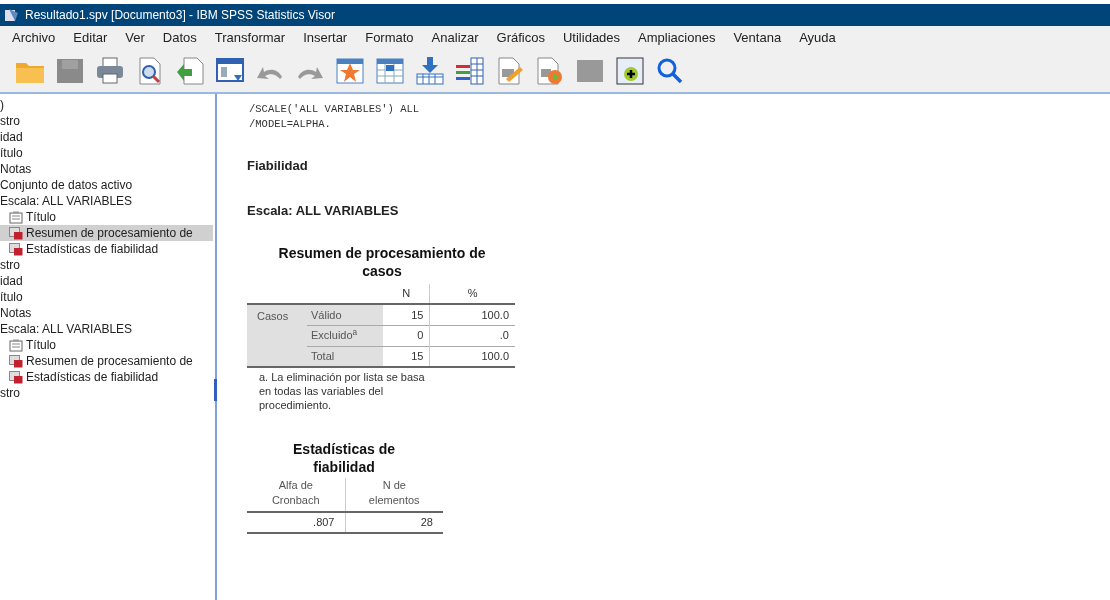 This screenshot has height=600, width=1110. Describe the element at coordinates (394, 522) in the screenshot. I see `table-cell: 28` at that location.